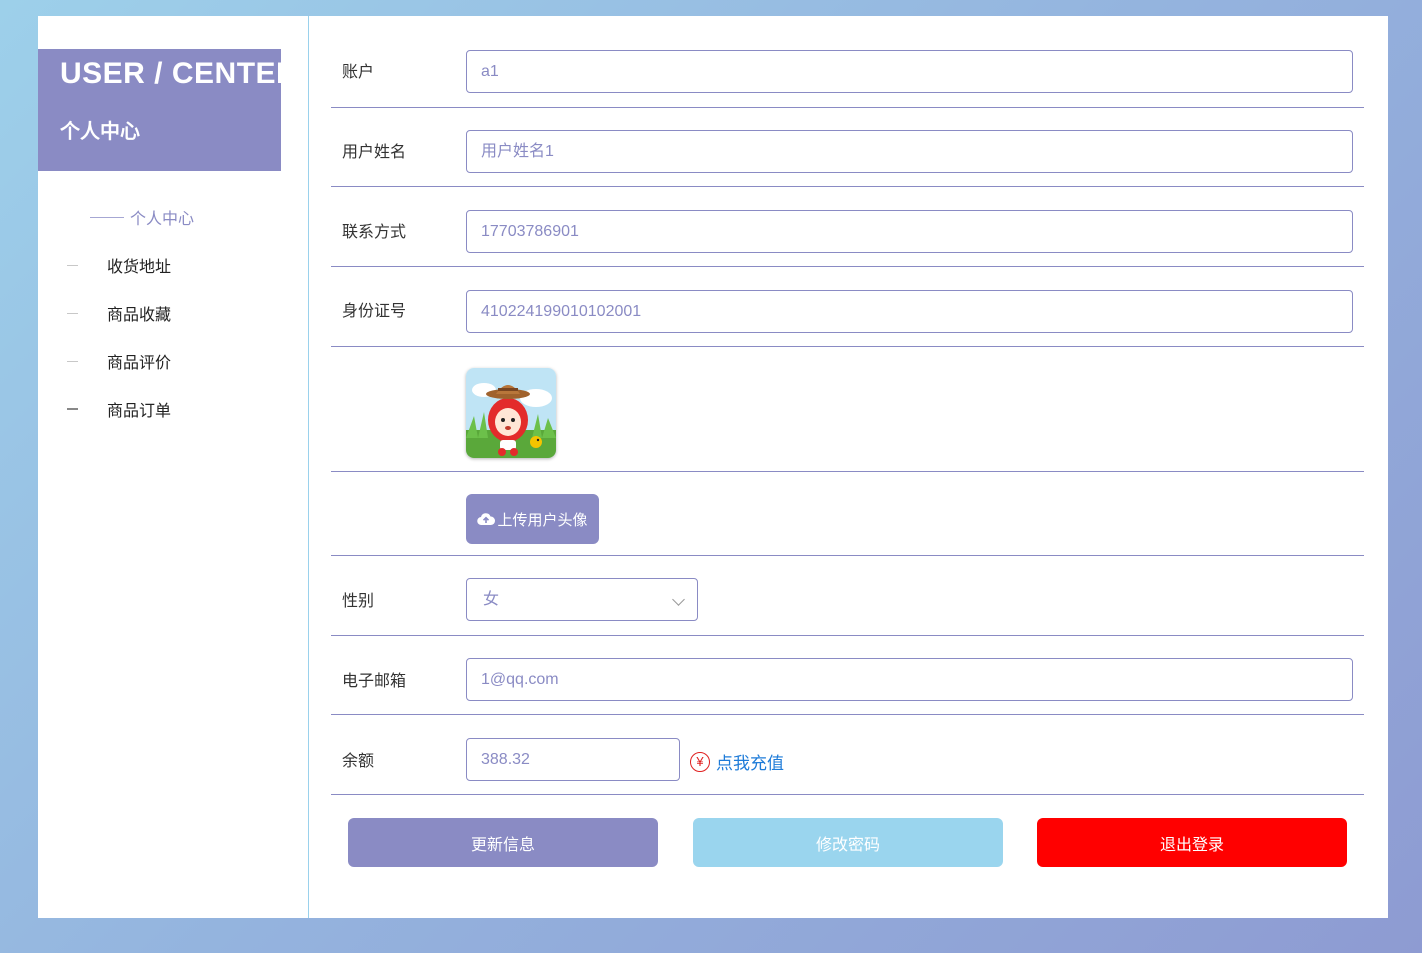 The height and width of the screenshot is (953, 1422). What do you see at coordinates (750, 764) in the screenshot?
I see `recharge-label: 点我充值` at bounding box center [750, 764].